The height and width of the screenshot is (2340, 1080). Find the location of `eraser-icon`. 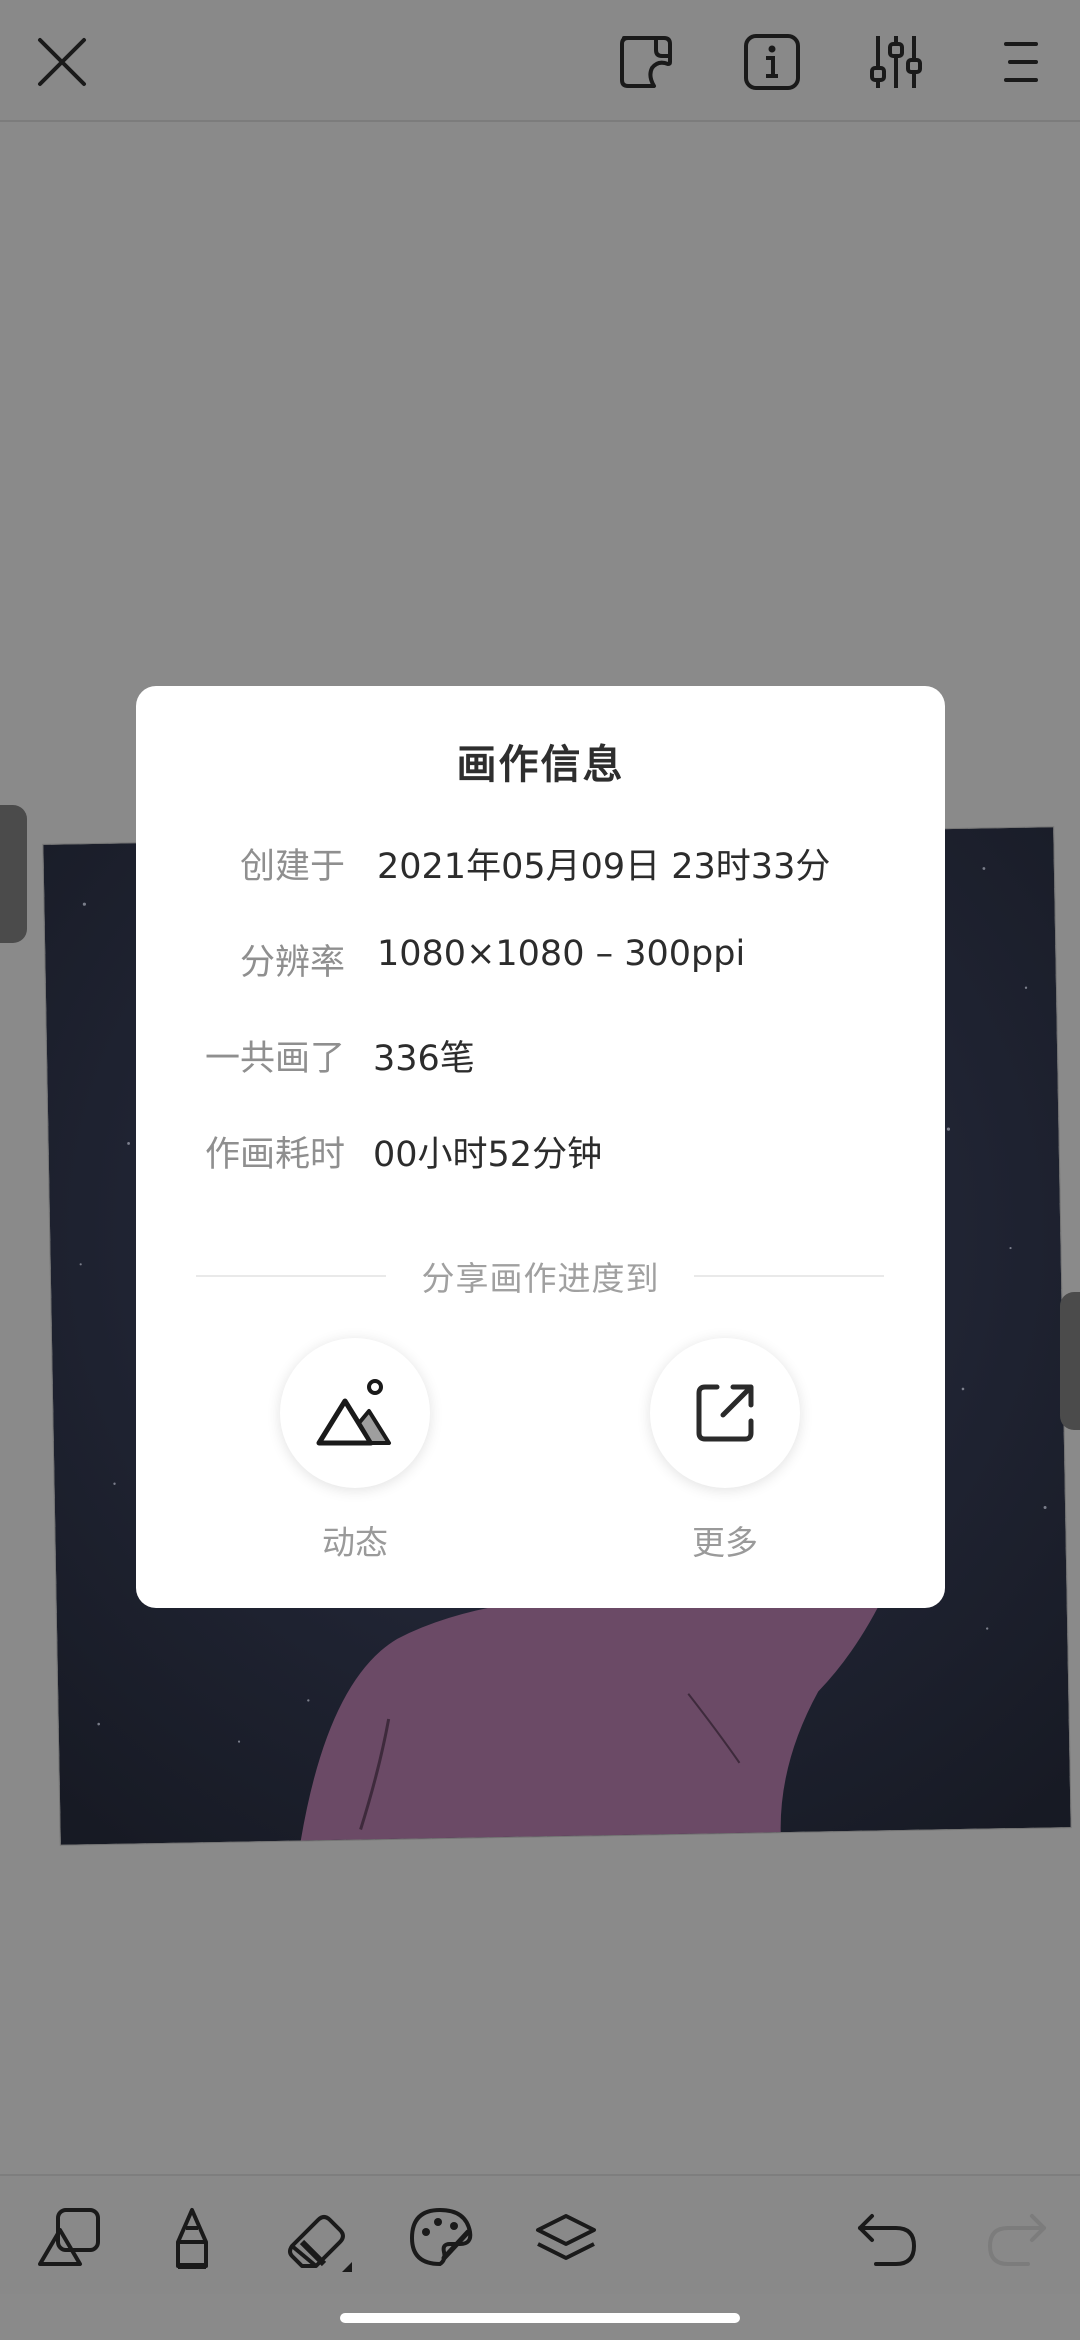

eraser-icon is located at coordinates (318, 2238).